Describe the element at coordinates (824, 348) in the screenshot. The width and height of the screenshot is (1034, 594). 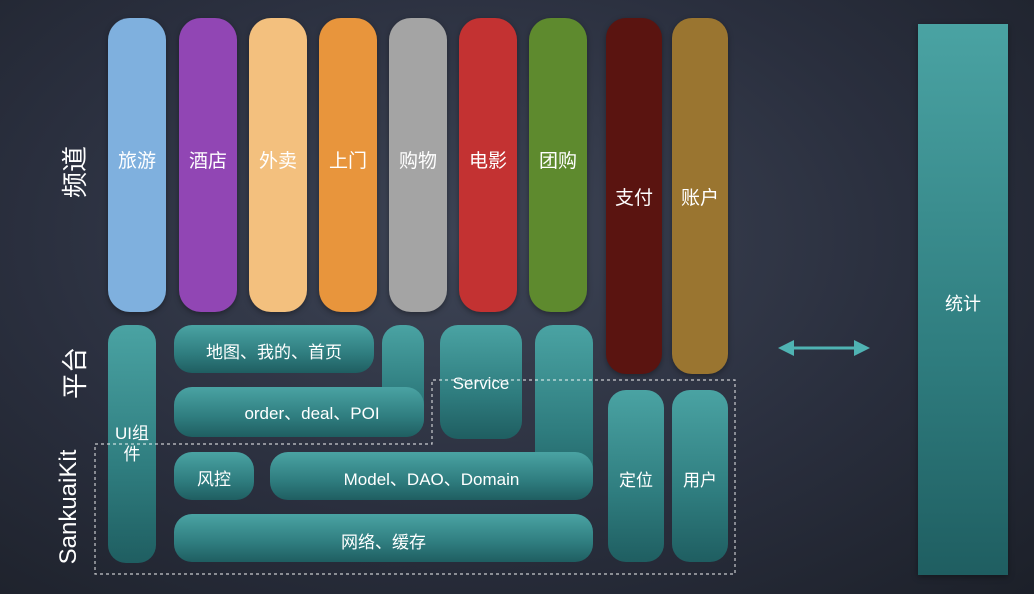
I see `double-arrow-icon` at that location.